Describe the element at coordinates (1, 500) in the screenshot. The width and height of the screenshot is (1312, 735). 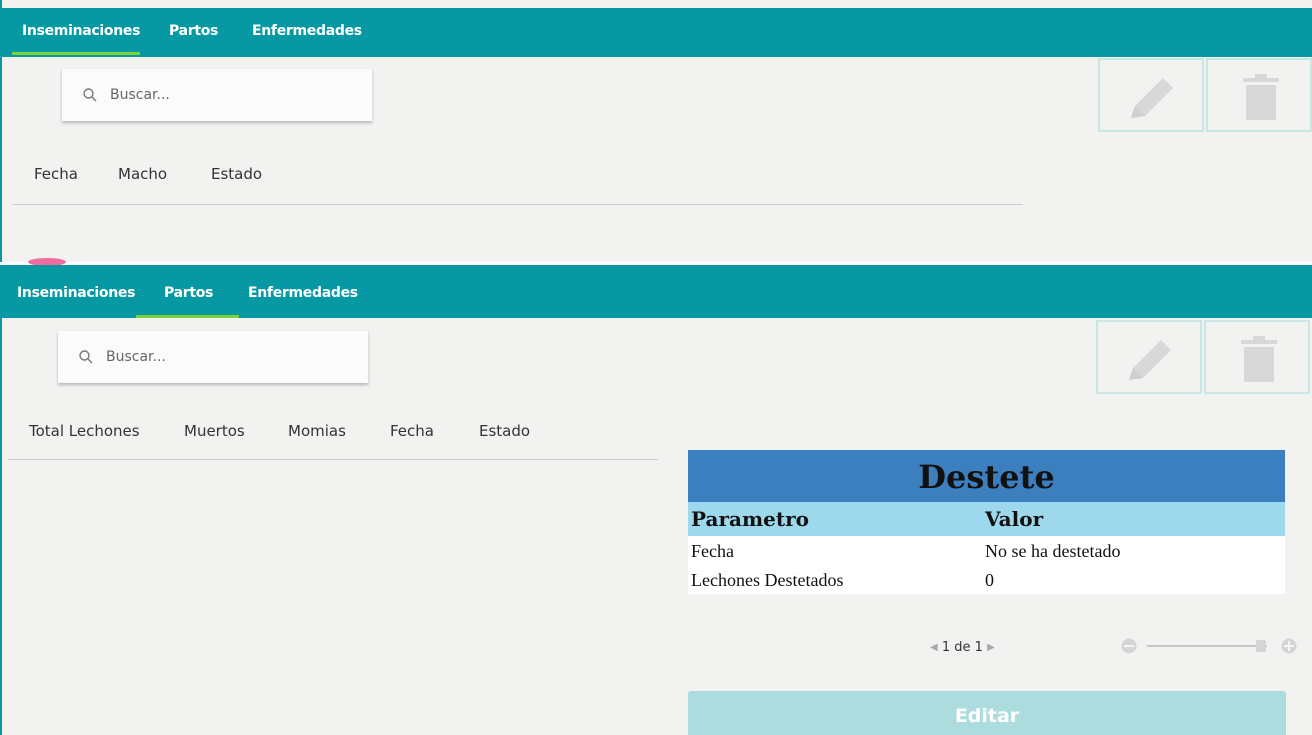
I see `panel-left-border` at that location.